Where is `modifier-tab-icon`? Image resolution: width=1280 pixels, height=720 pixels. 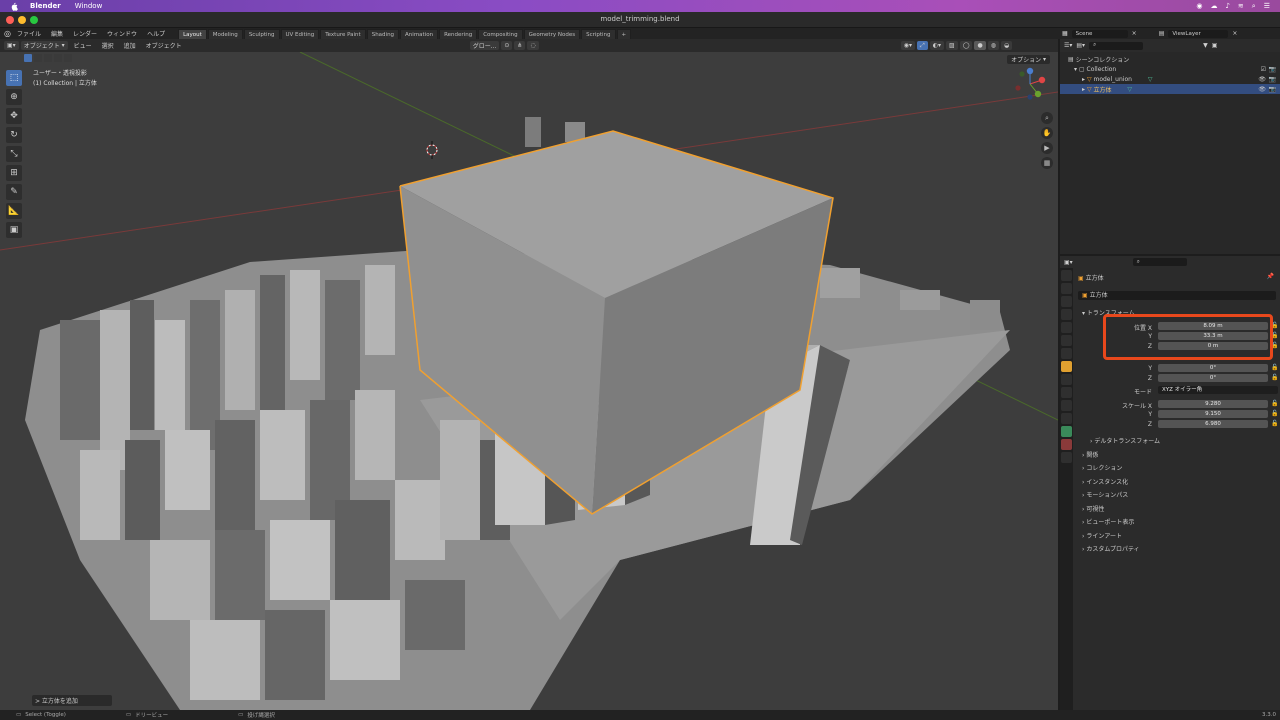 modifier-tab-icon is located at coordinates (1066, 379).